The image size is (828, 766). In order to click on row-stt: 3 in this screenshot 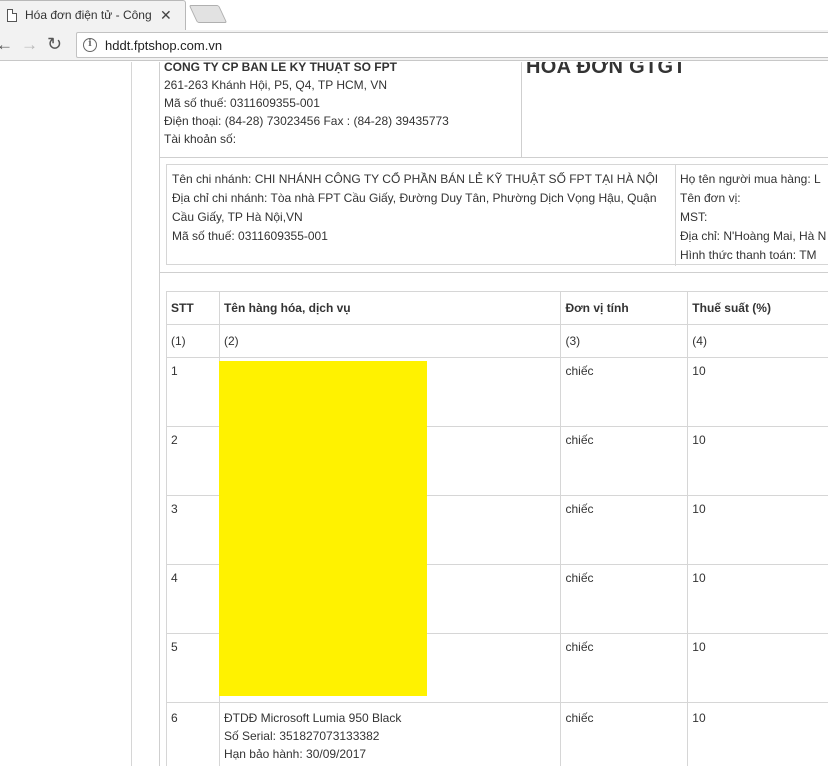, I will do `click(193, 530)`.